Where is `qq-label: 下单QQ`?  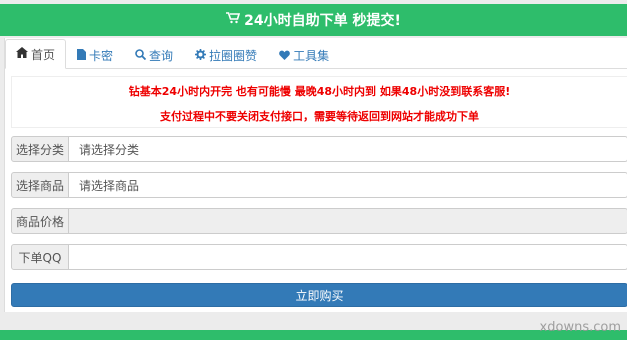
qq-label: 下单QQ is located at coordinates (40, 257).